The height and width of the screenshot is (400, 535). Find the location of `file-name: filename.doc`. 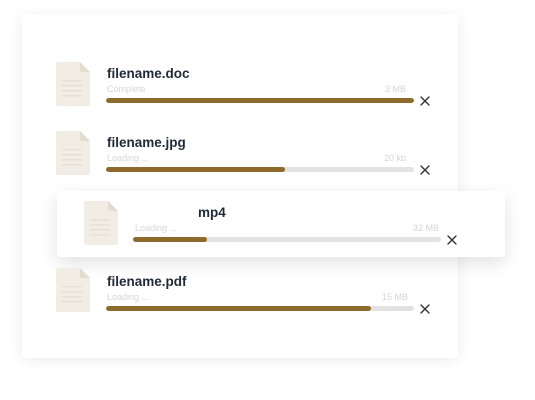

file-name: filename.doc is located at coordinates (148, 73).